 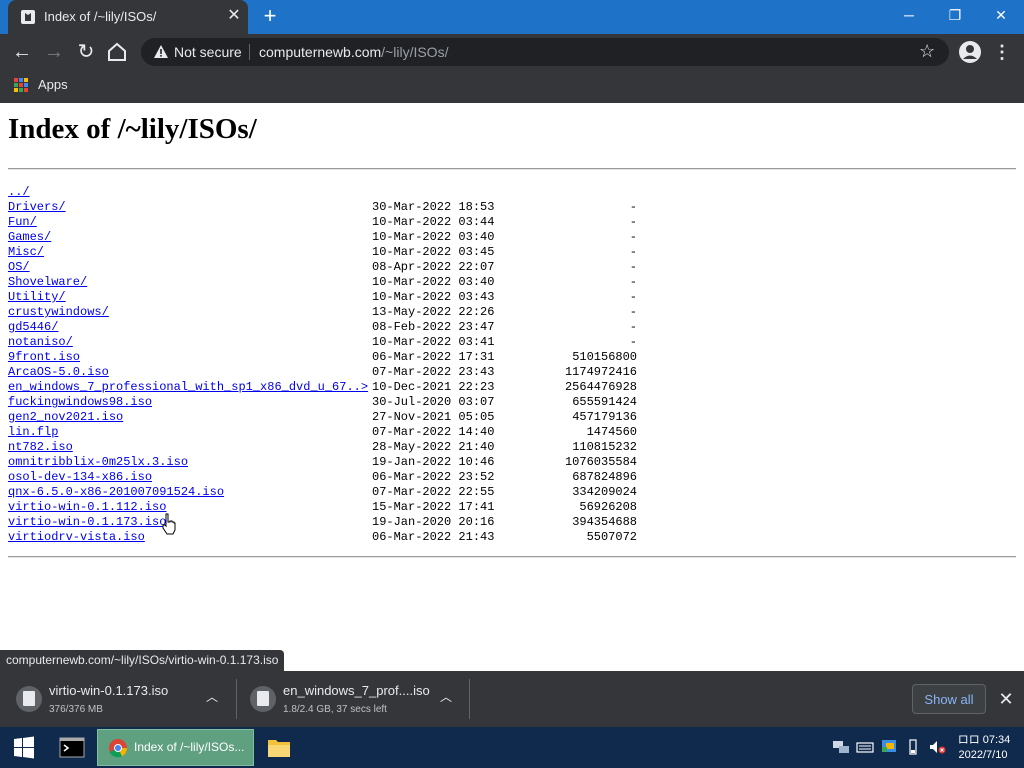 What do you see at coordinates (320, 52) in the screenshot?
I see `url-host: computernewb.com` at bounding box center [320, 52].